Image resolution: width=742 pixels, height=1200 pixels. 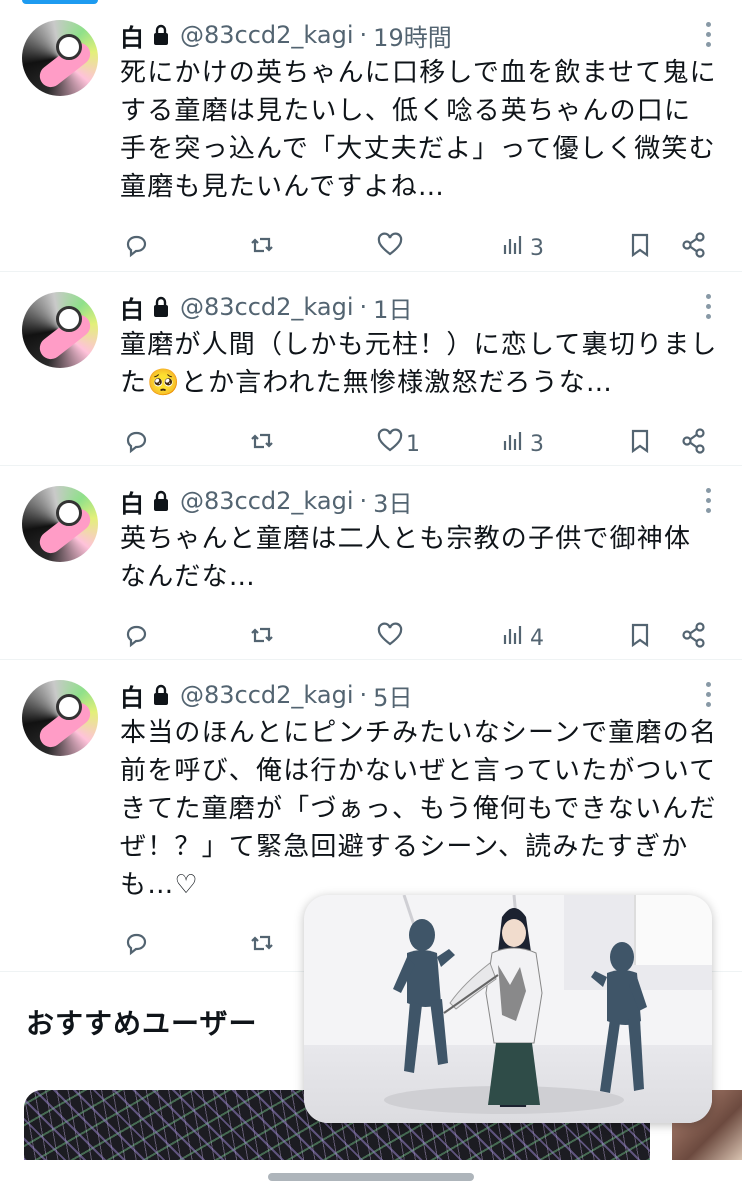 I want to click on timestamp: 19時間, so click(x=412, y=35).